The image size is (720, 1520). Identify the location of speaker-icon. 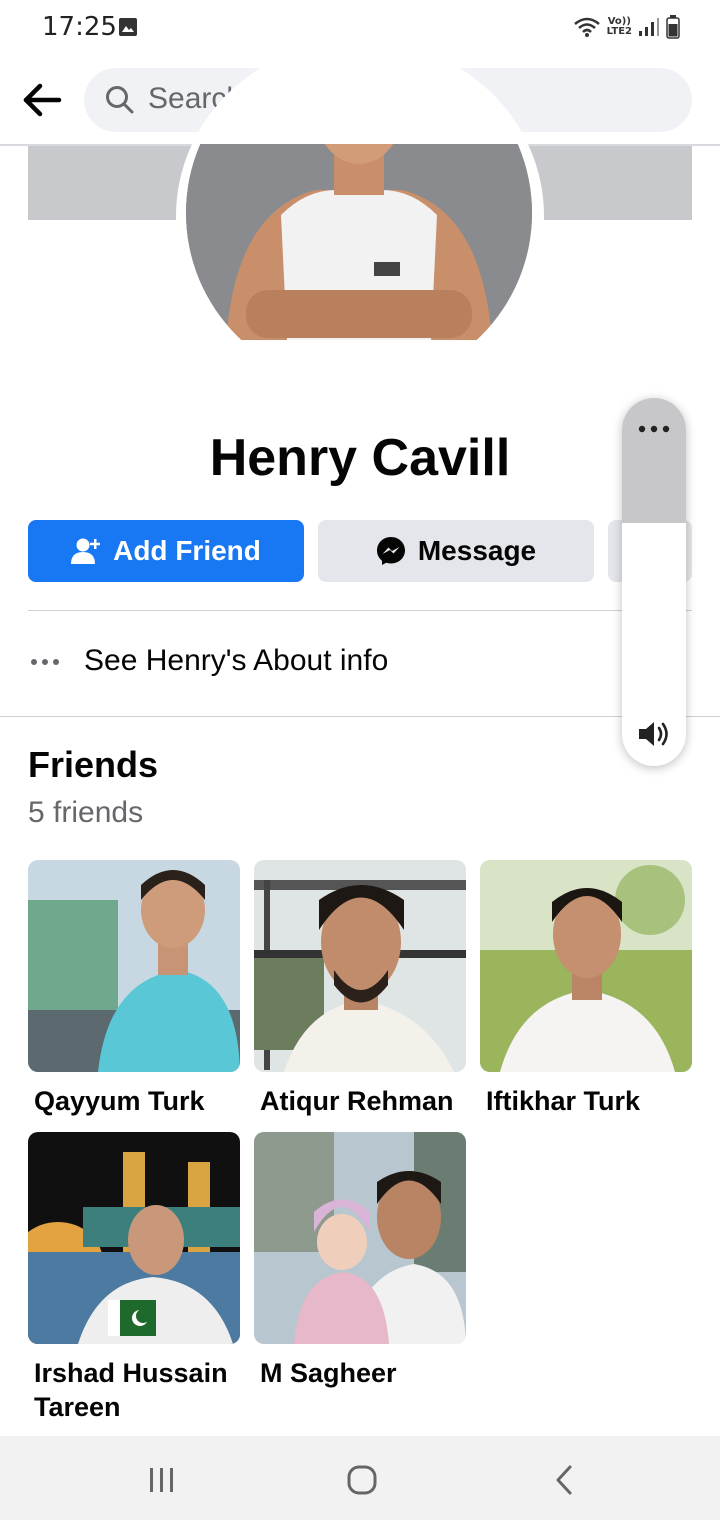
(654, 734).